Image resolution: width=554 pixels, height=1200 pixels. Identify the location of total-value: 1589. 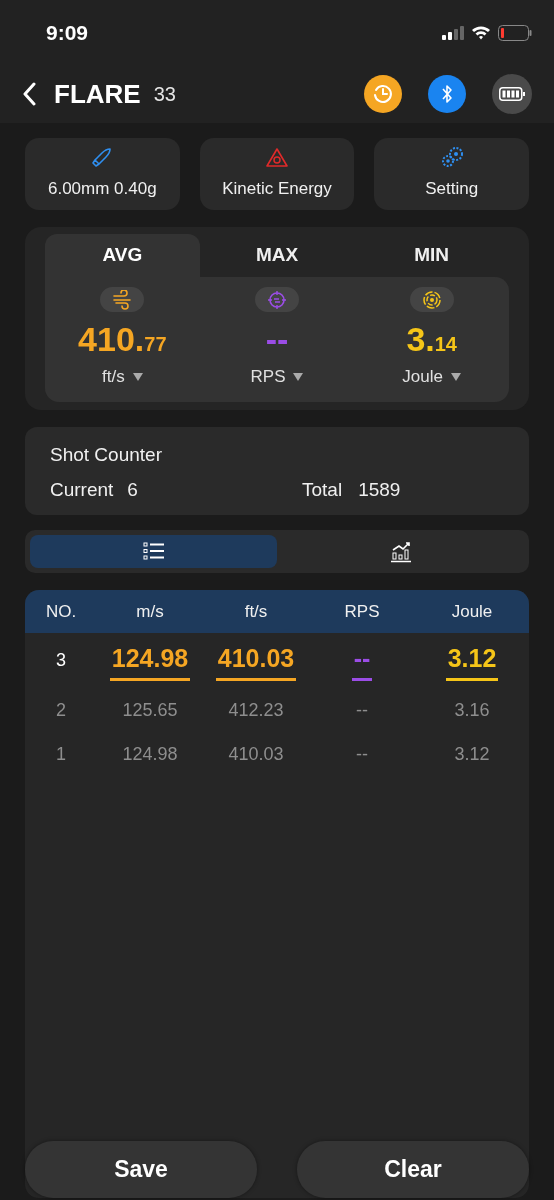
(379, 489).